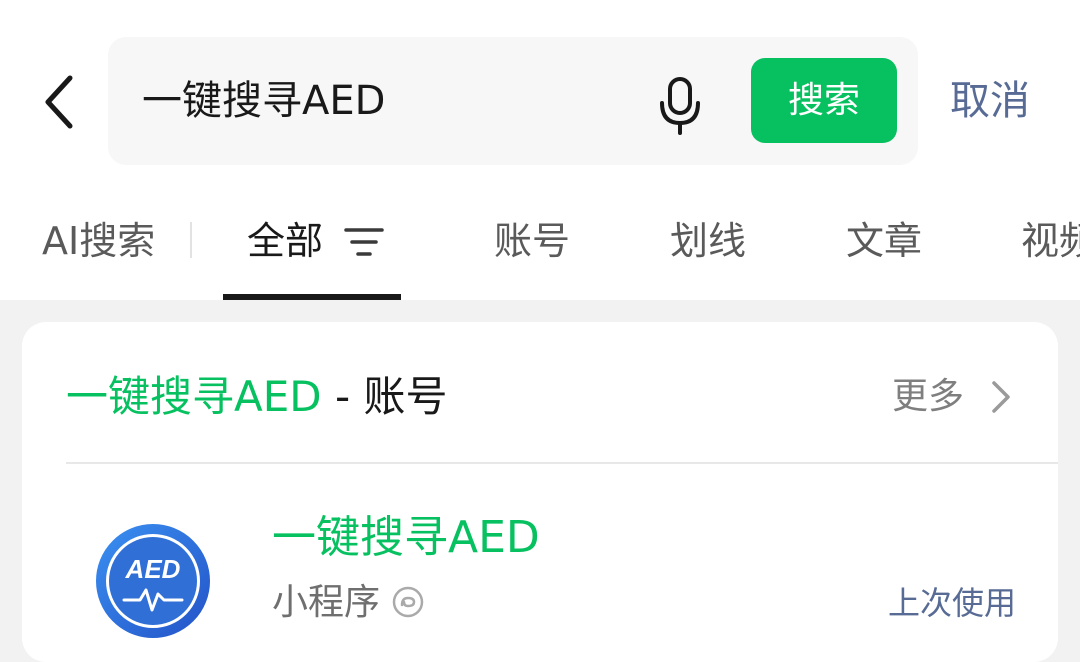 The width and height of the screenshot is (1080, 662). What do you see at coordinates (513, 101) in the screenshot?
I see `search-box: 一键搜寻AED 搜索` at bounding box center [513, 101].